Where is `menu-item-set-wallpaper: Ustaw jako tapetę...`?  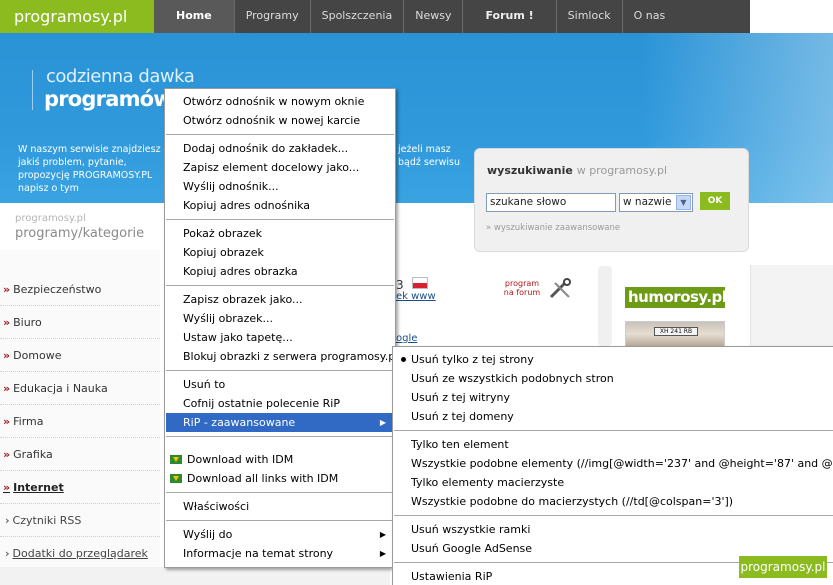 menu-item-set-wallpaper: Ustaw jako tapetę... is located at coordinates (280, 337).